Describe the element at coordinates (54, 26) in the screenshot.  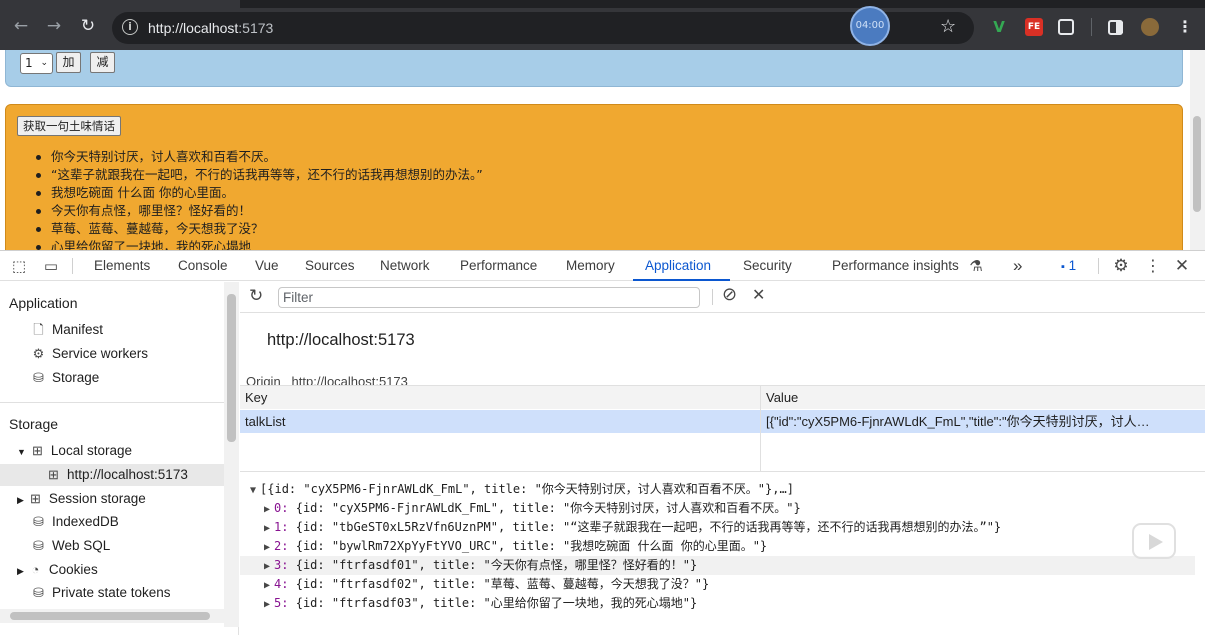
I see `forward-icon: →` at that location.